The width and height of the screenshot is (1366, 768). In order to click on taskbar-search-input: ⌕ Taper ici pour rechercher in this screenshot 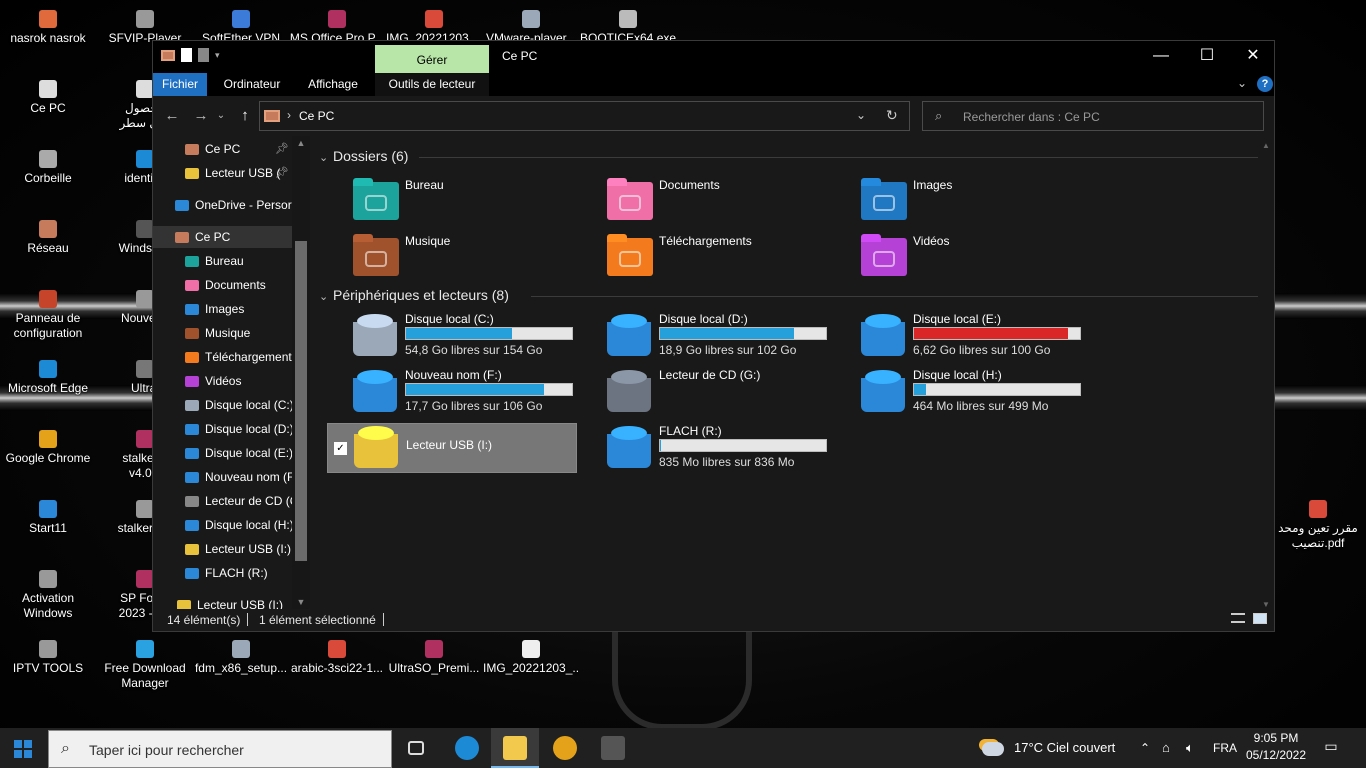, I will do `click(220, 749)`.